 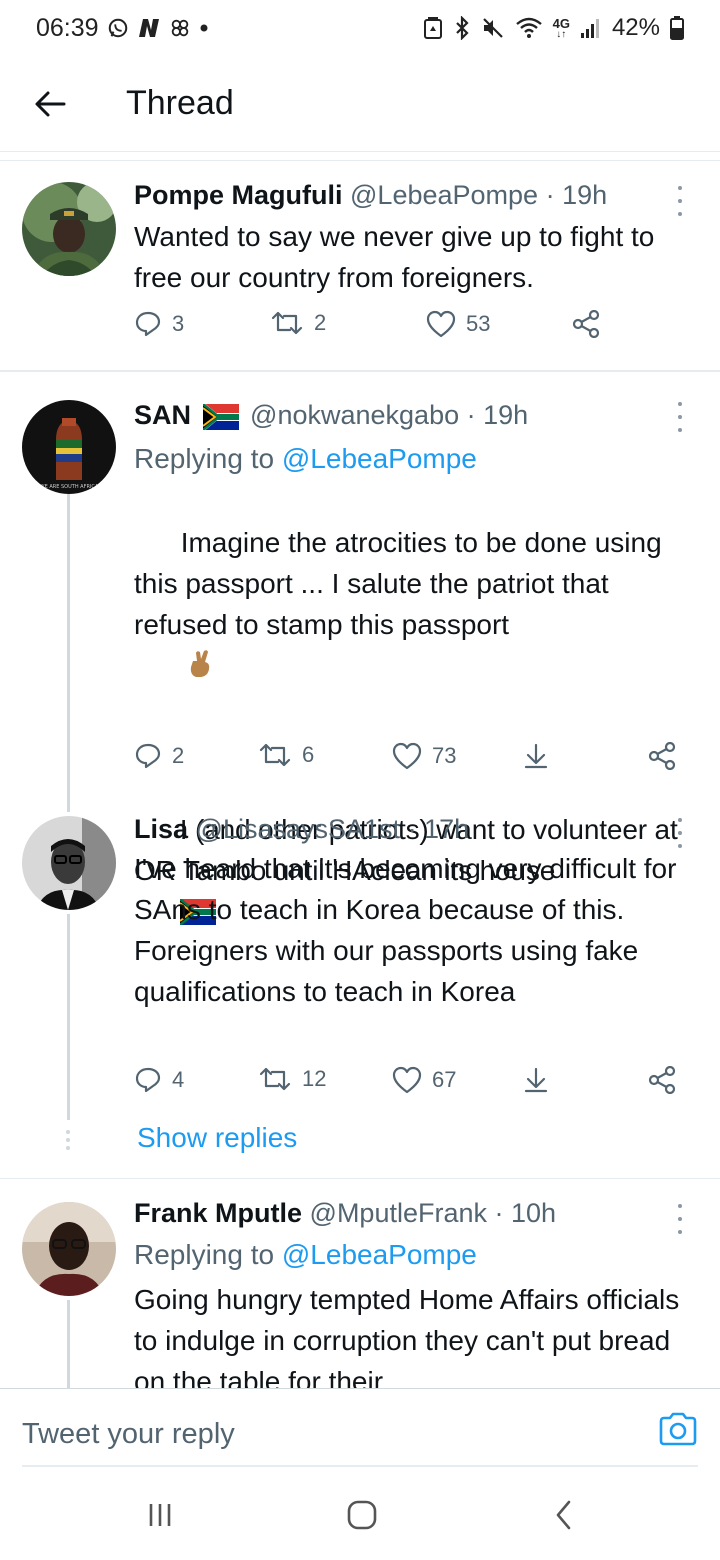 What do you see at coordinates (208, 1254) in the screenshot?
I see `replying-to-label: Replying to` at bounding box center [208, 1254].